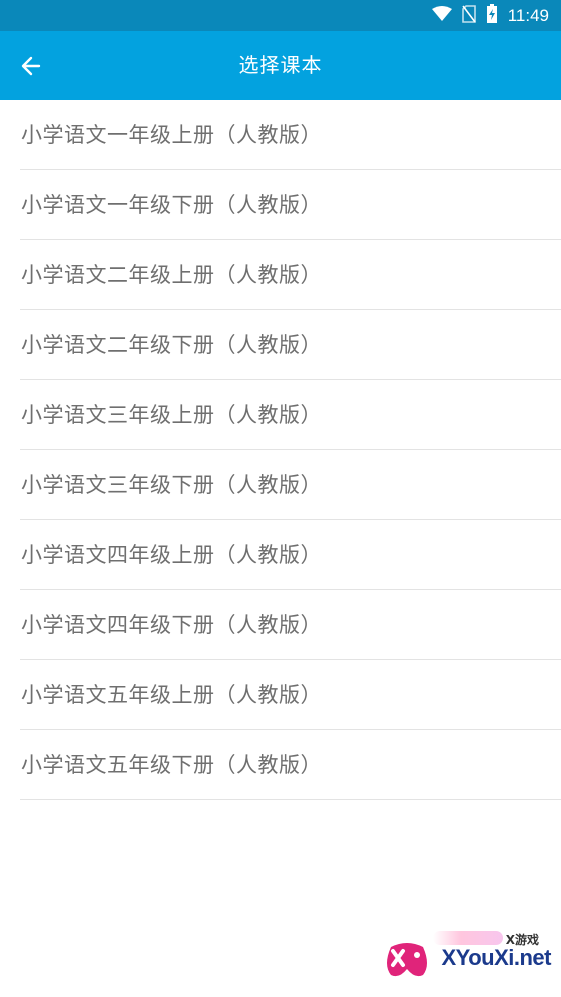 The width and height of the screenshot is (561, 997). I want to click on textbook-item: 小学语文二年级下册（人教版）, so click(280, 345).